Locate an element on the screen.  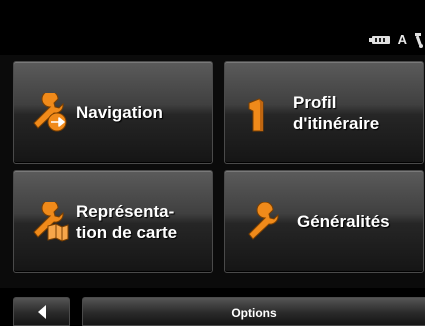
wrench-map-icon is located at coordinates (51, 221).